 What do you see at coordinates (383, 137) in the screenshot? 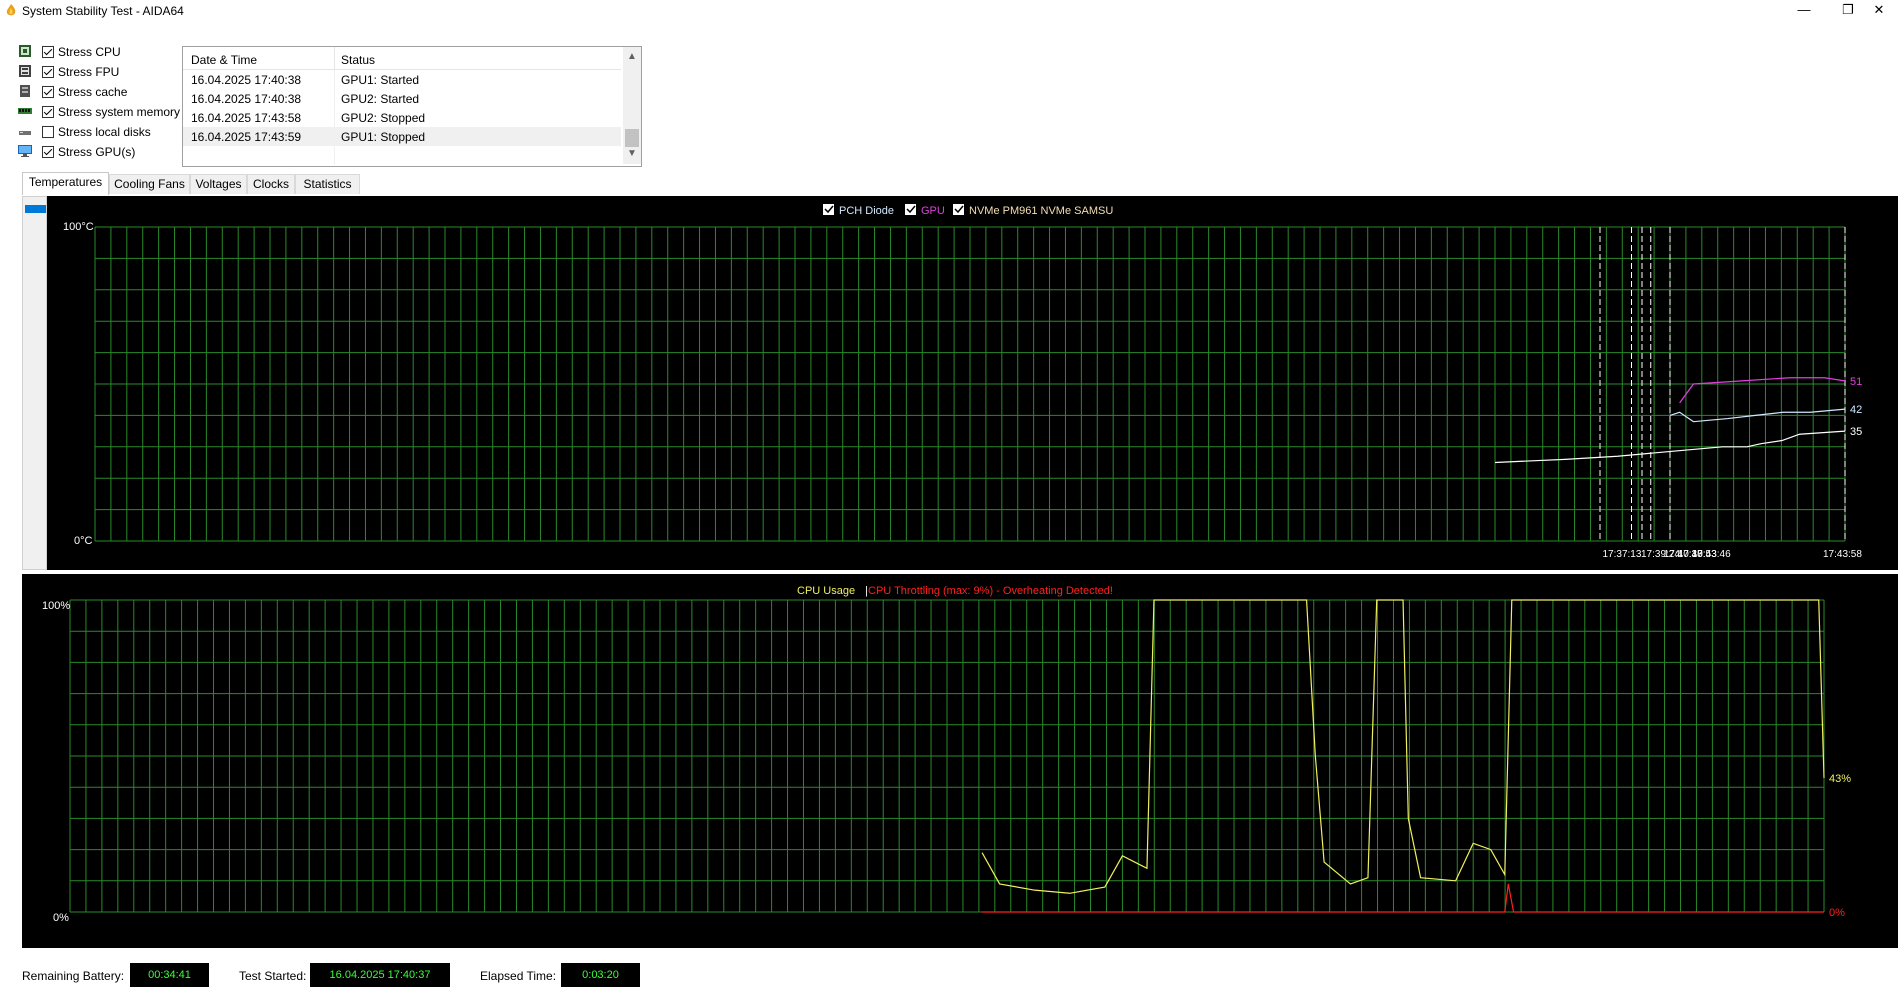
I see `log-status: GPU1: Stopped` at bounding box center [383, 137].